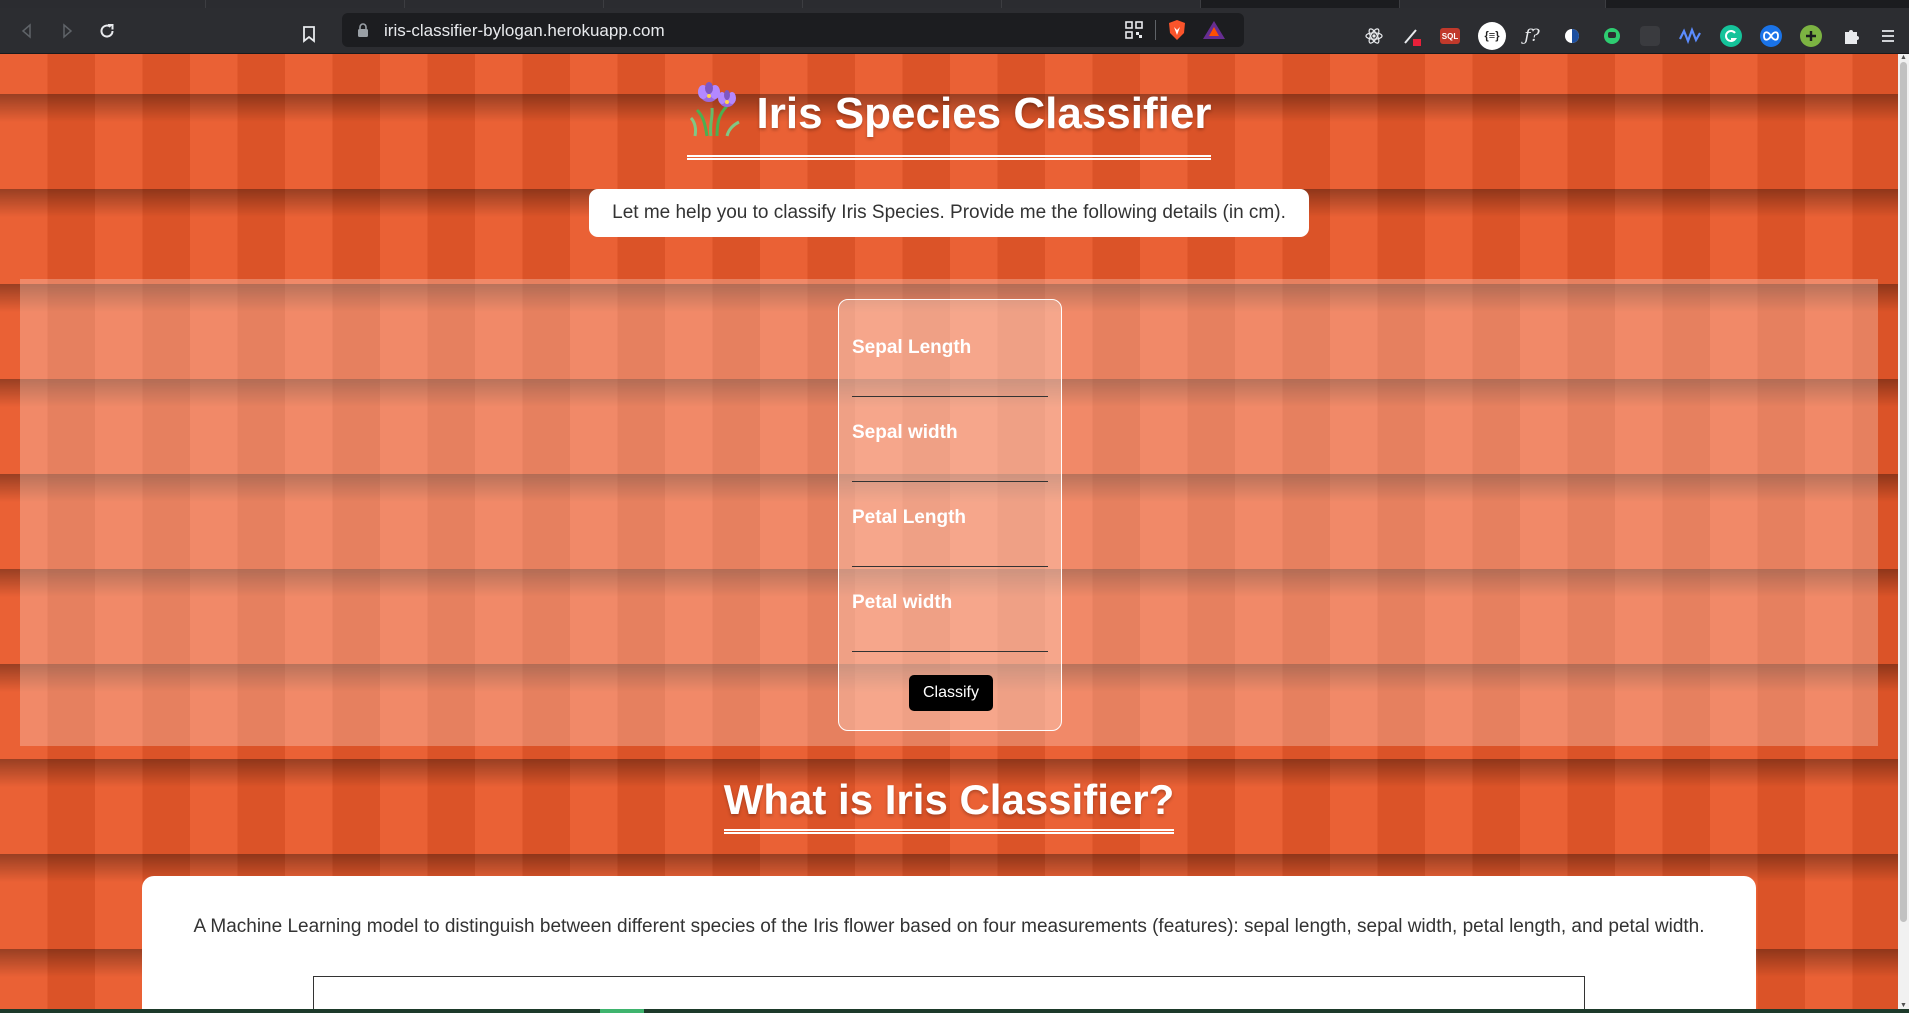 The image size is (1909, 1013). What do you see at coordinates (1731, 36) in the screenshot?
I see `grammarly-icon` at bounding box center [1731, 36].